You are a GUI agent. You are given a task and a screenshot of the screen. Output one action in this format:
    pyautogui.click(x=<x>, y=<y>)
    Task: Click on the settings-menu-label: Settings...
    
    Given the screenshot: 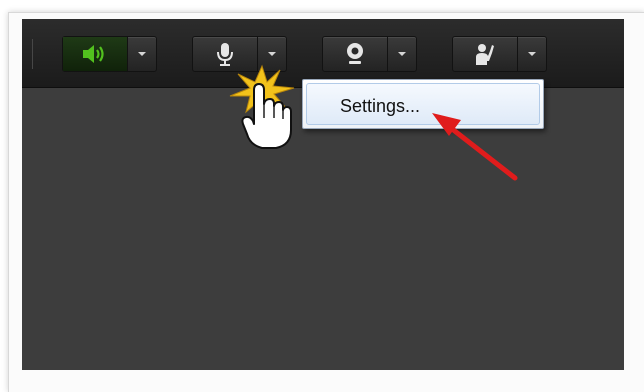 What is the action you would take?
    pyautogui.click(x=380, y=106)
    